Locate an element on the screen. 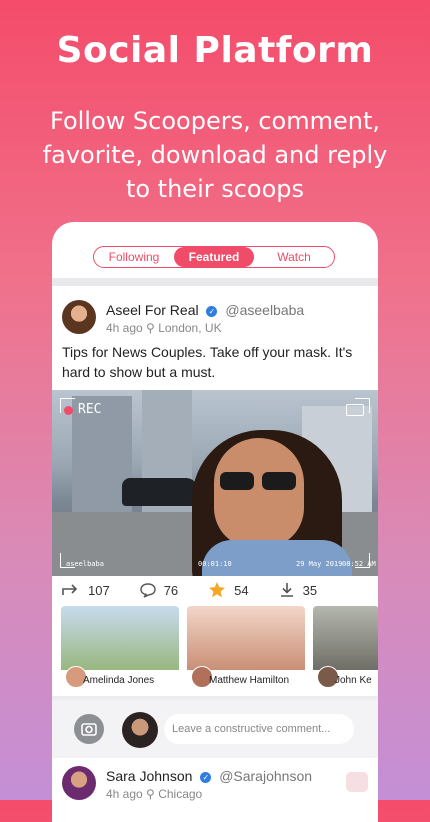 The height and width of the screenshot is (822, 430). download-button: 35 is located at coordinates (298, 590).